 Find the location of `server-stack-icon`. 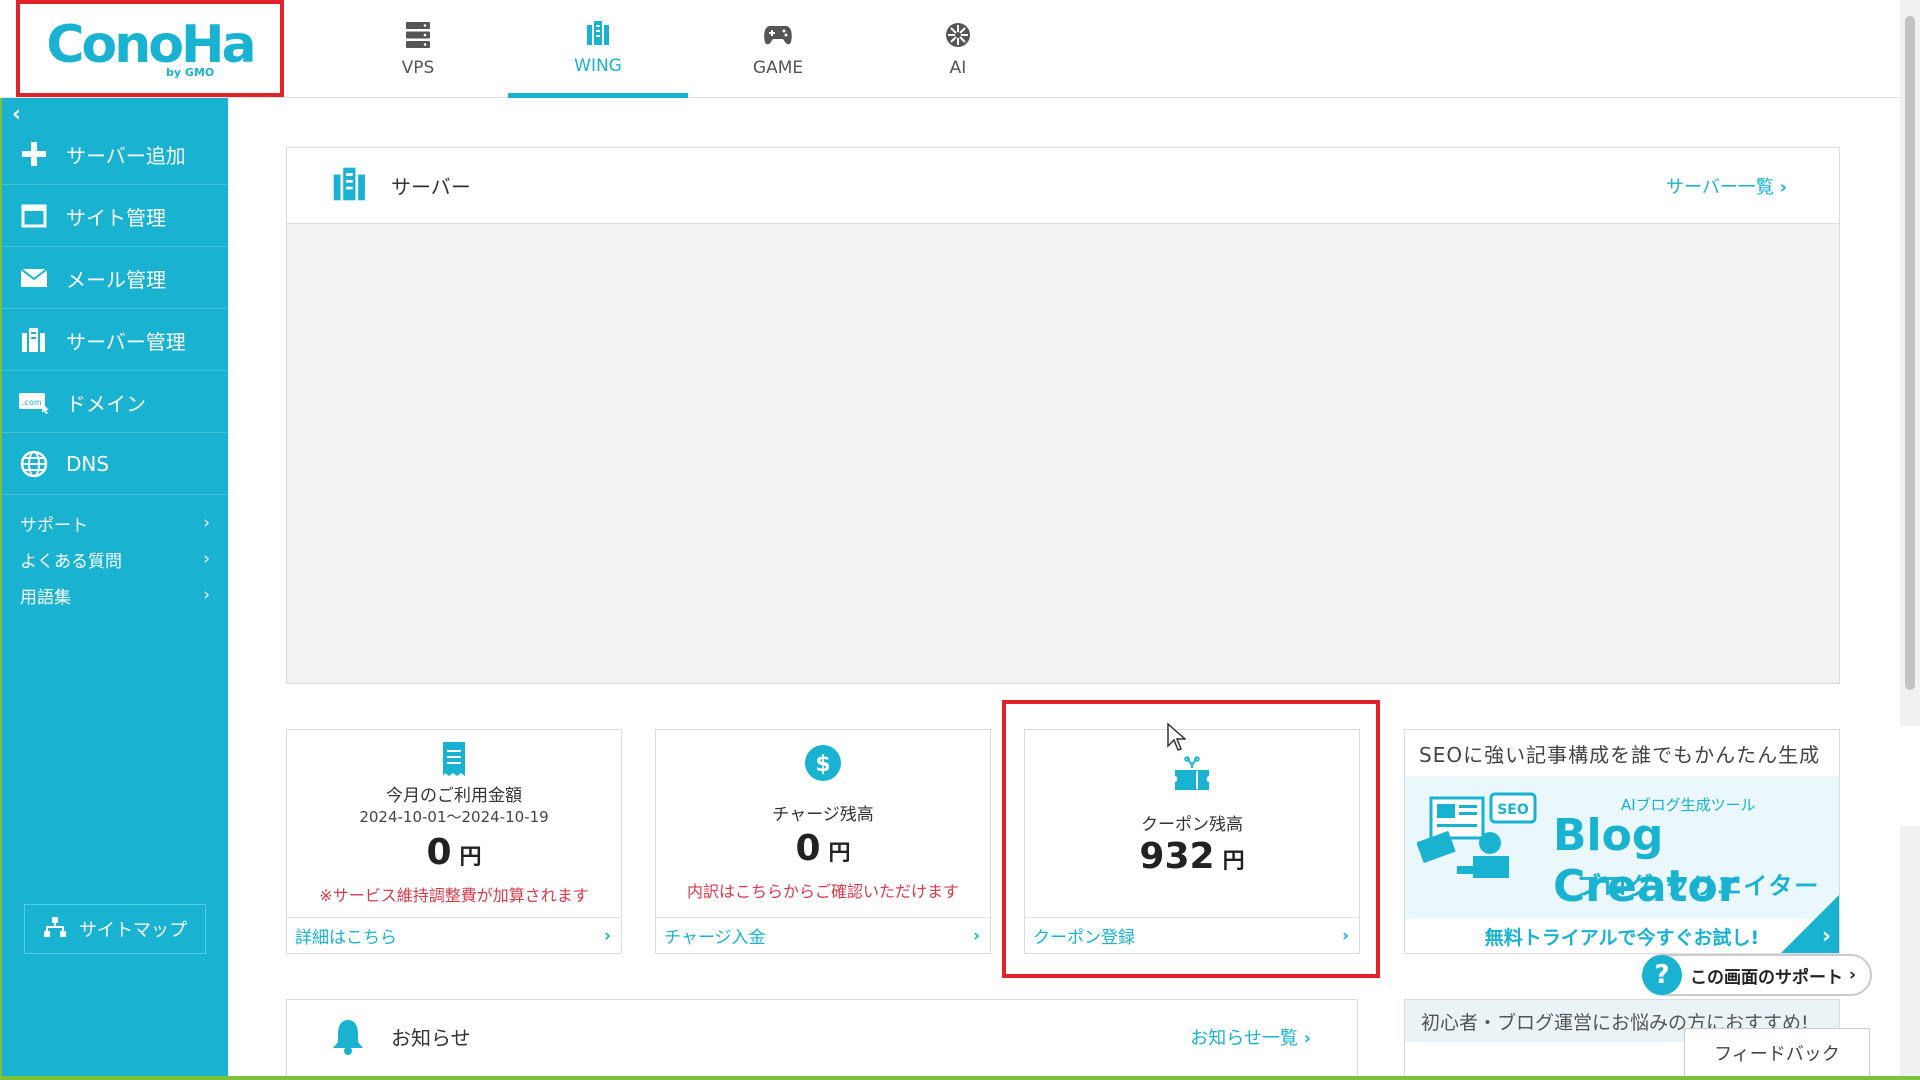

server-stack-icon is located at coordinates (418, 35).